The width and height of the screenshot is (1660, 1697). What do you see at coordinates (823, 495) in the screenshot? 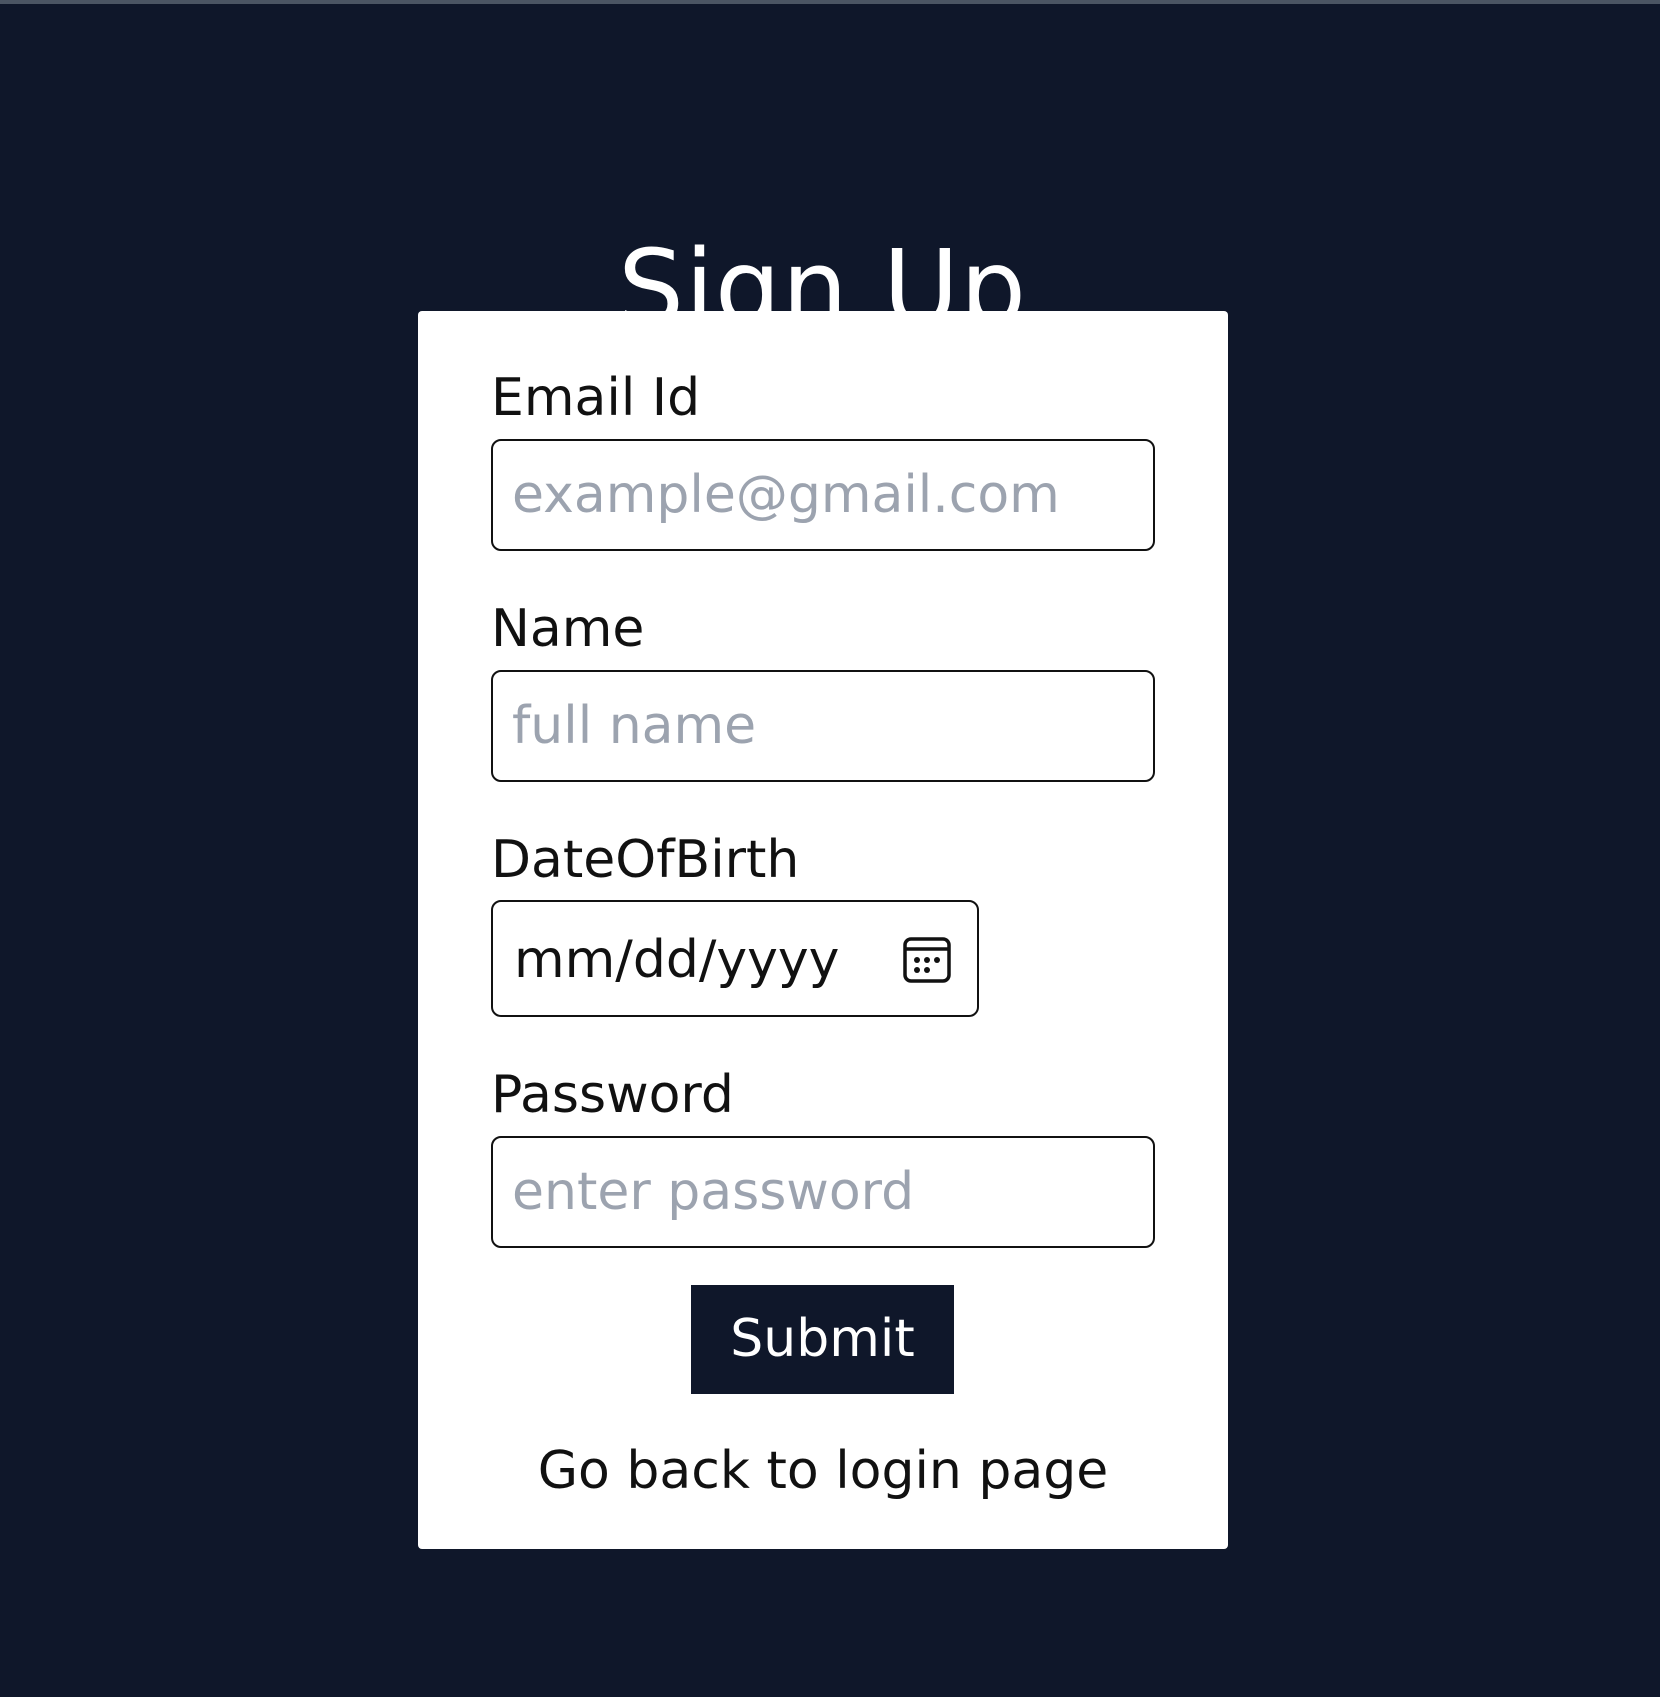
I see `email-input` at bounding box center [823, 495].